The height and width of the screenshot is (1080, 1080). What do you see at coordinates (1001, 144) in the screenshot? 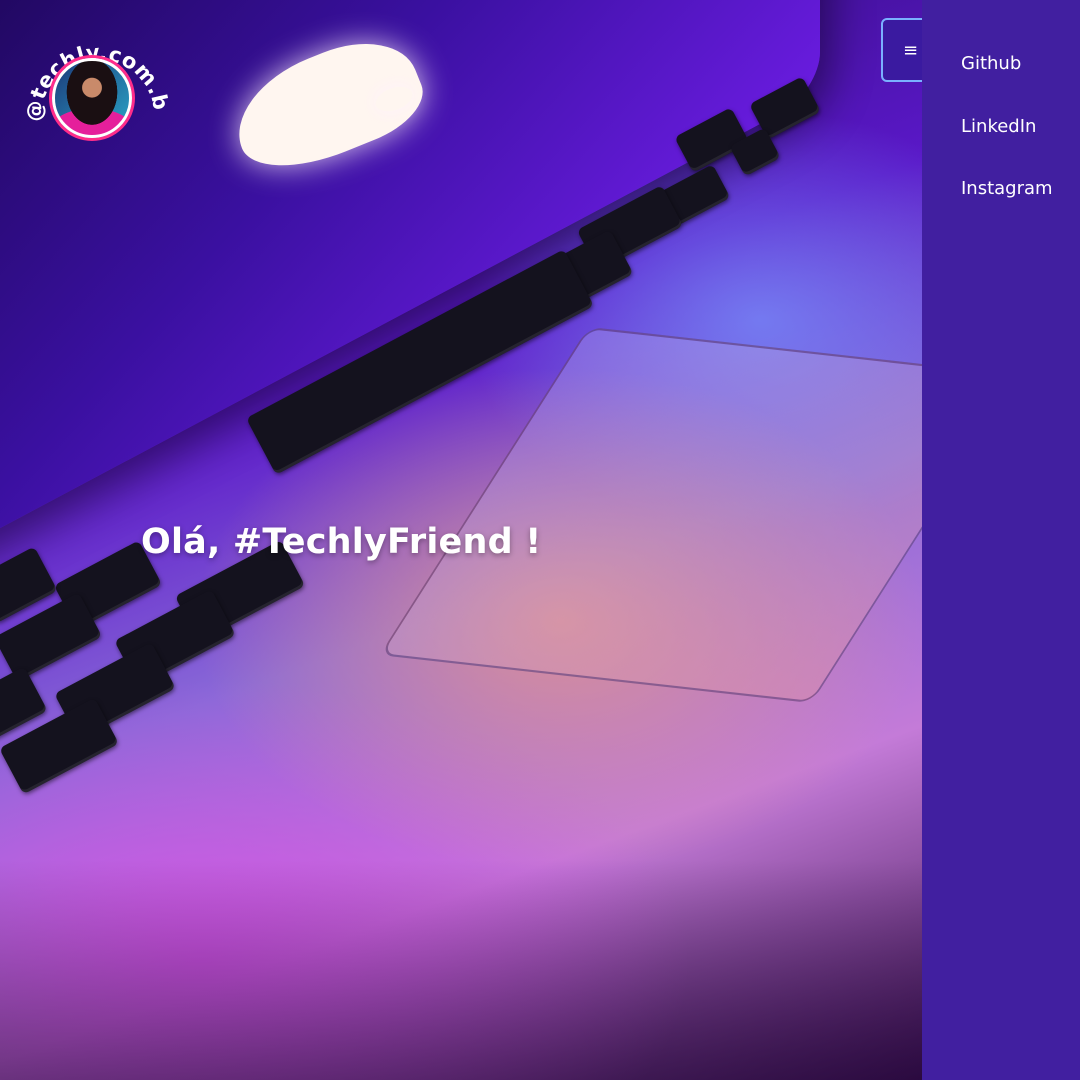
I see `sidebar-item-linkedin: LinkedIn` at bounding box center [1001, 144].